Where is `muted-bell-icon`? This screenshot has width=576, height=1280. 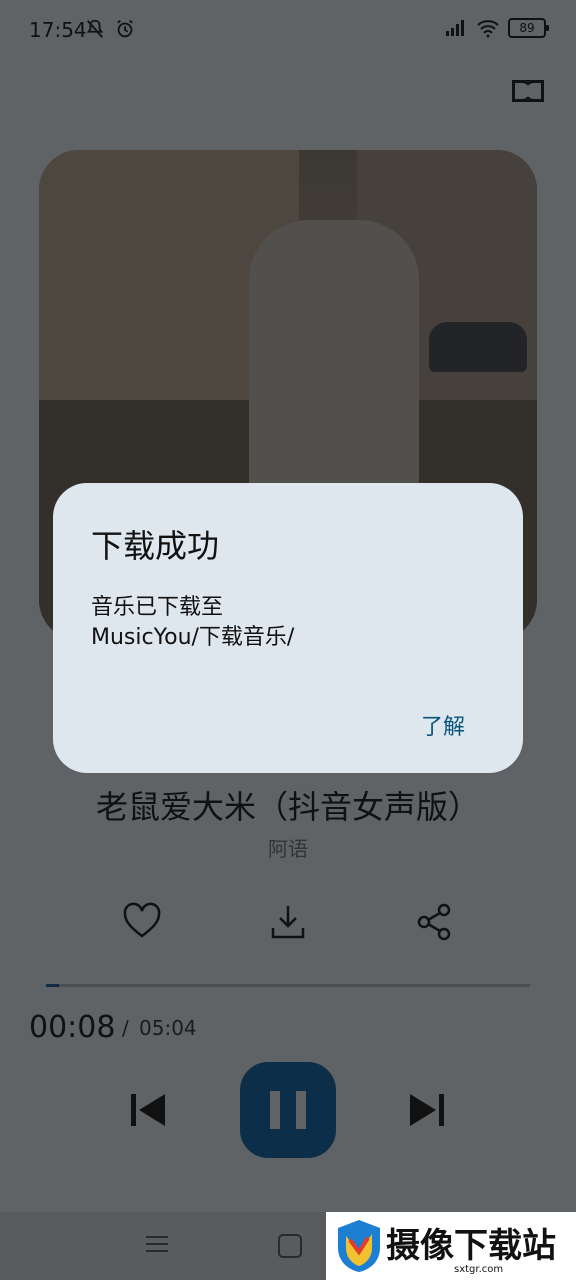
muted-bell-icon is located at coordinates (95, 28).